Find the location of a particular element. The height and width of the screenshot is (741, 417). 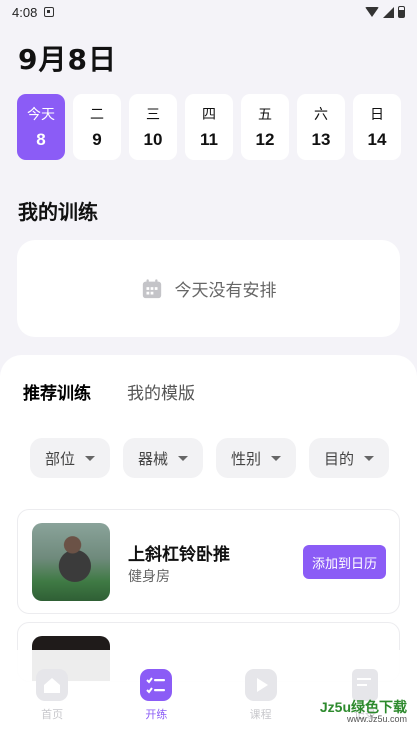

day-thursday: 四 11 is located at coordinates (209, 127).